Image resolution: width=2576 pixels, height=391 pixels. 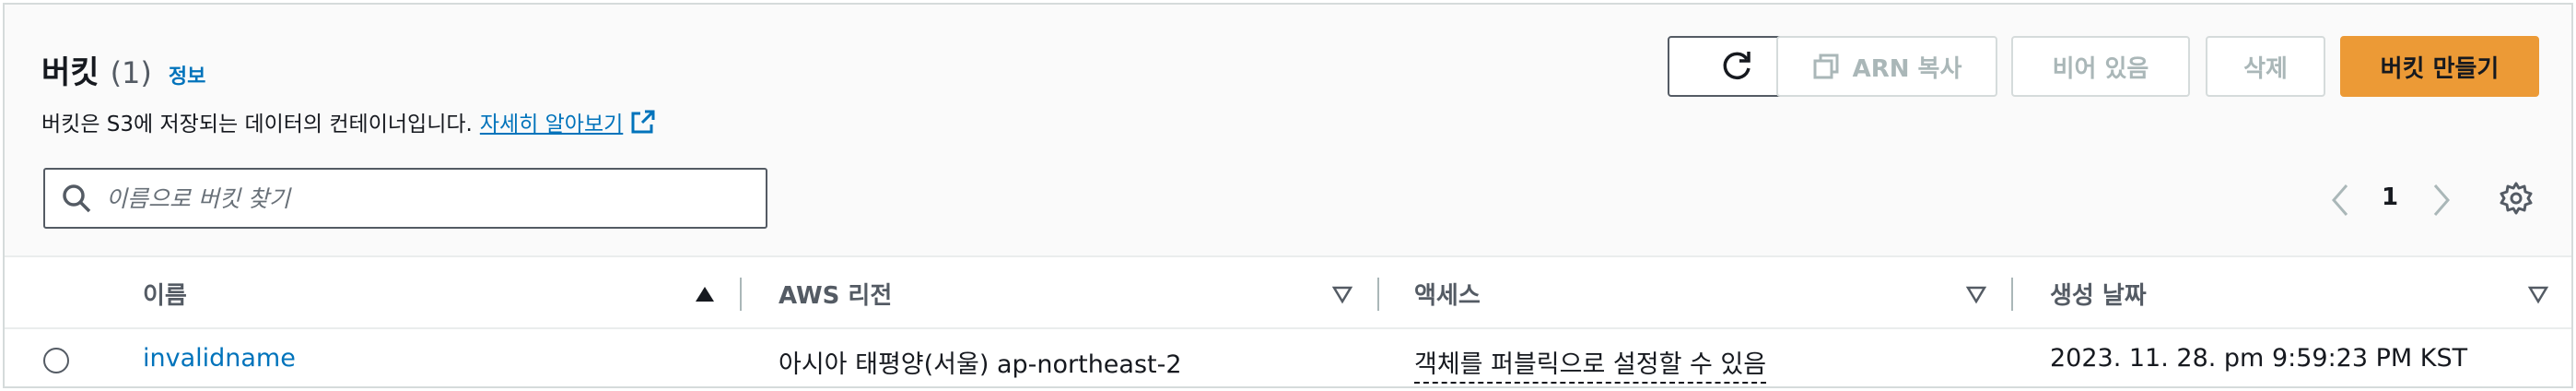 What do you see at coordinates (2516, 198) in the screenshot?
I see `gear-icon` at bounding box center [2516, 198].